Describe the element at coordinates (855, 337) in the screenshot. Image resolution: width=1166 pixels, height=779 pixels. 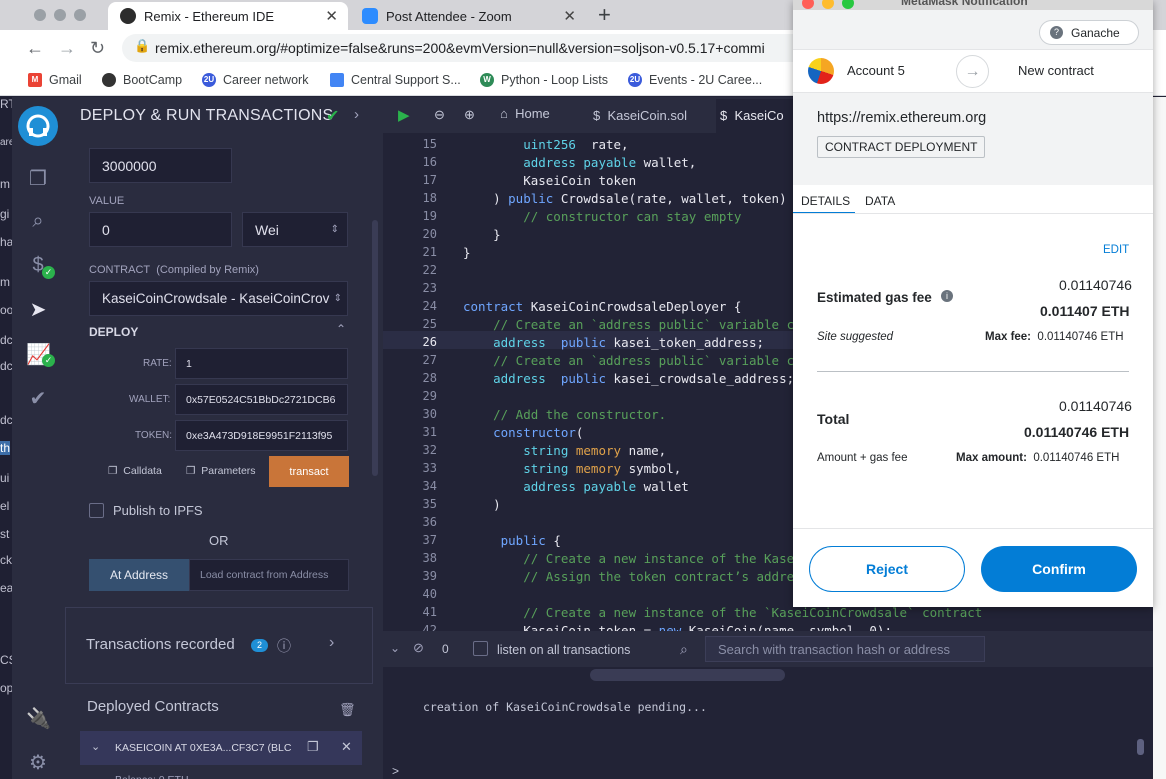
I see `site-suggested-label: Site suggested` at that location.